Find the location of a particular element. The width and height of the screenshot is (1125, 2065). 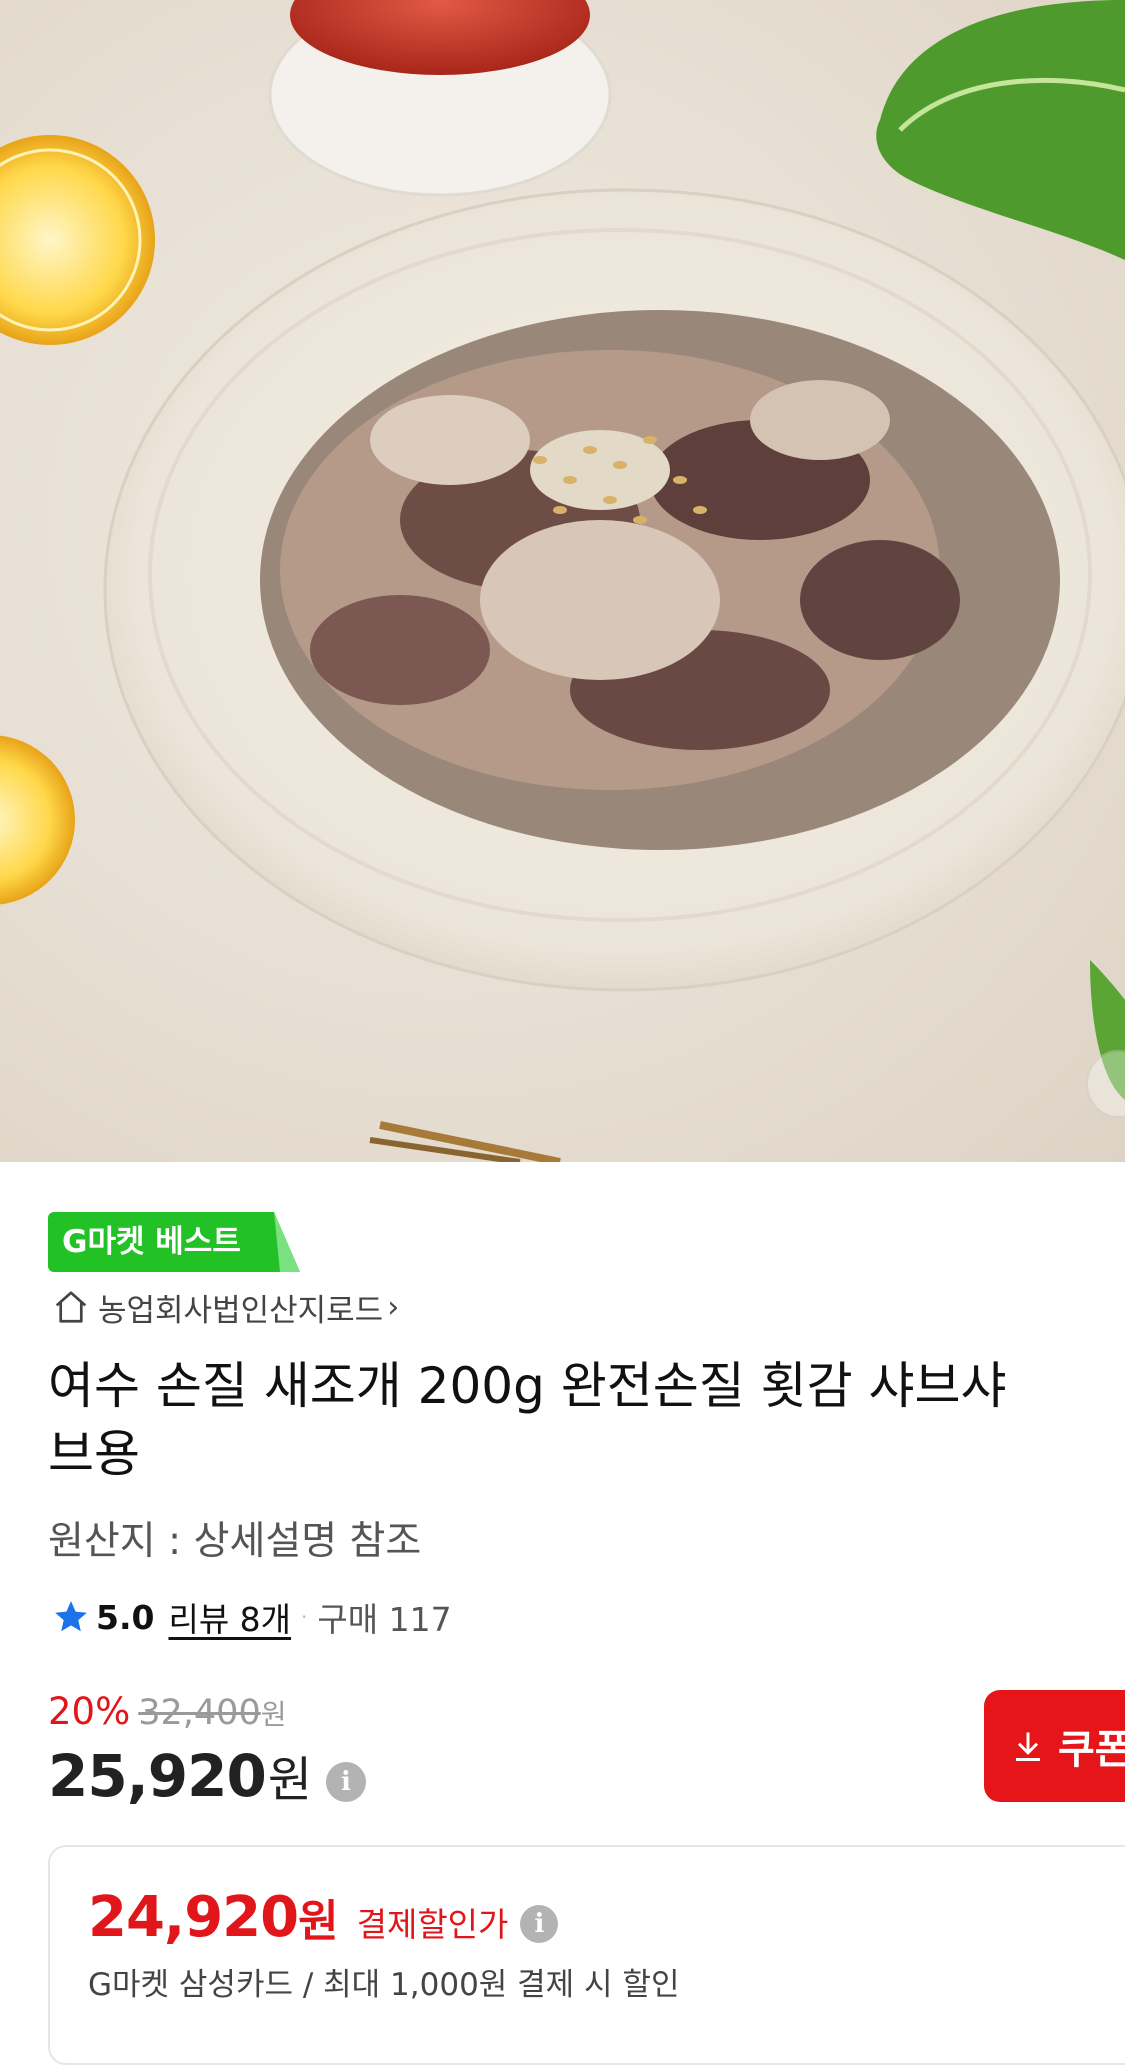

sale-price: 25,920 is located at coordinates (157, 1776).